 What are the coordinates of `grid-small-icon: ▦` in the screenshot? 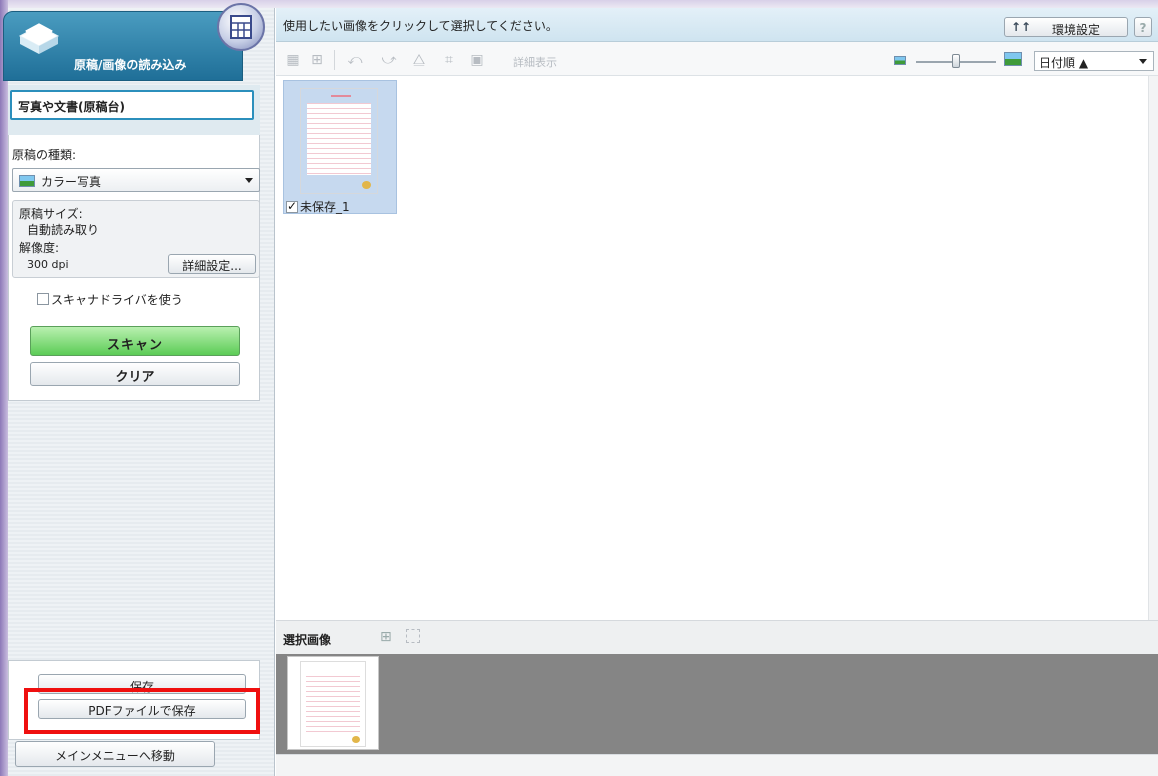 It's located at (293, 60).